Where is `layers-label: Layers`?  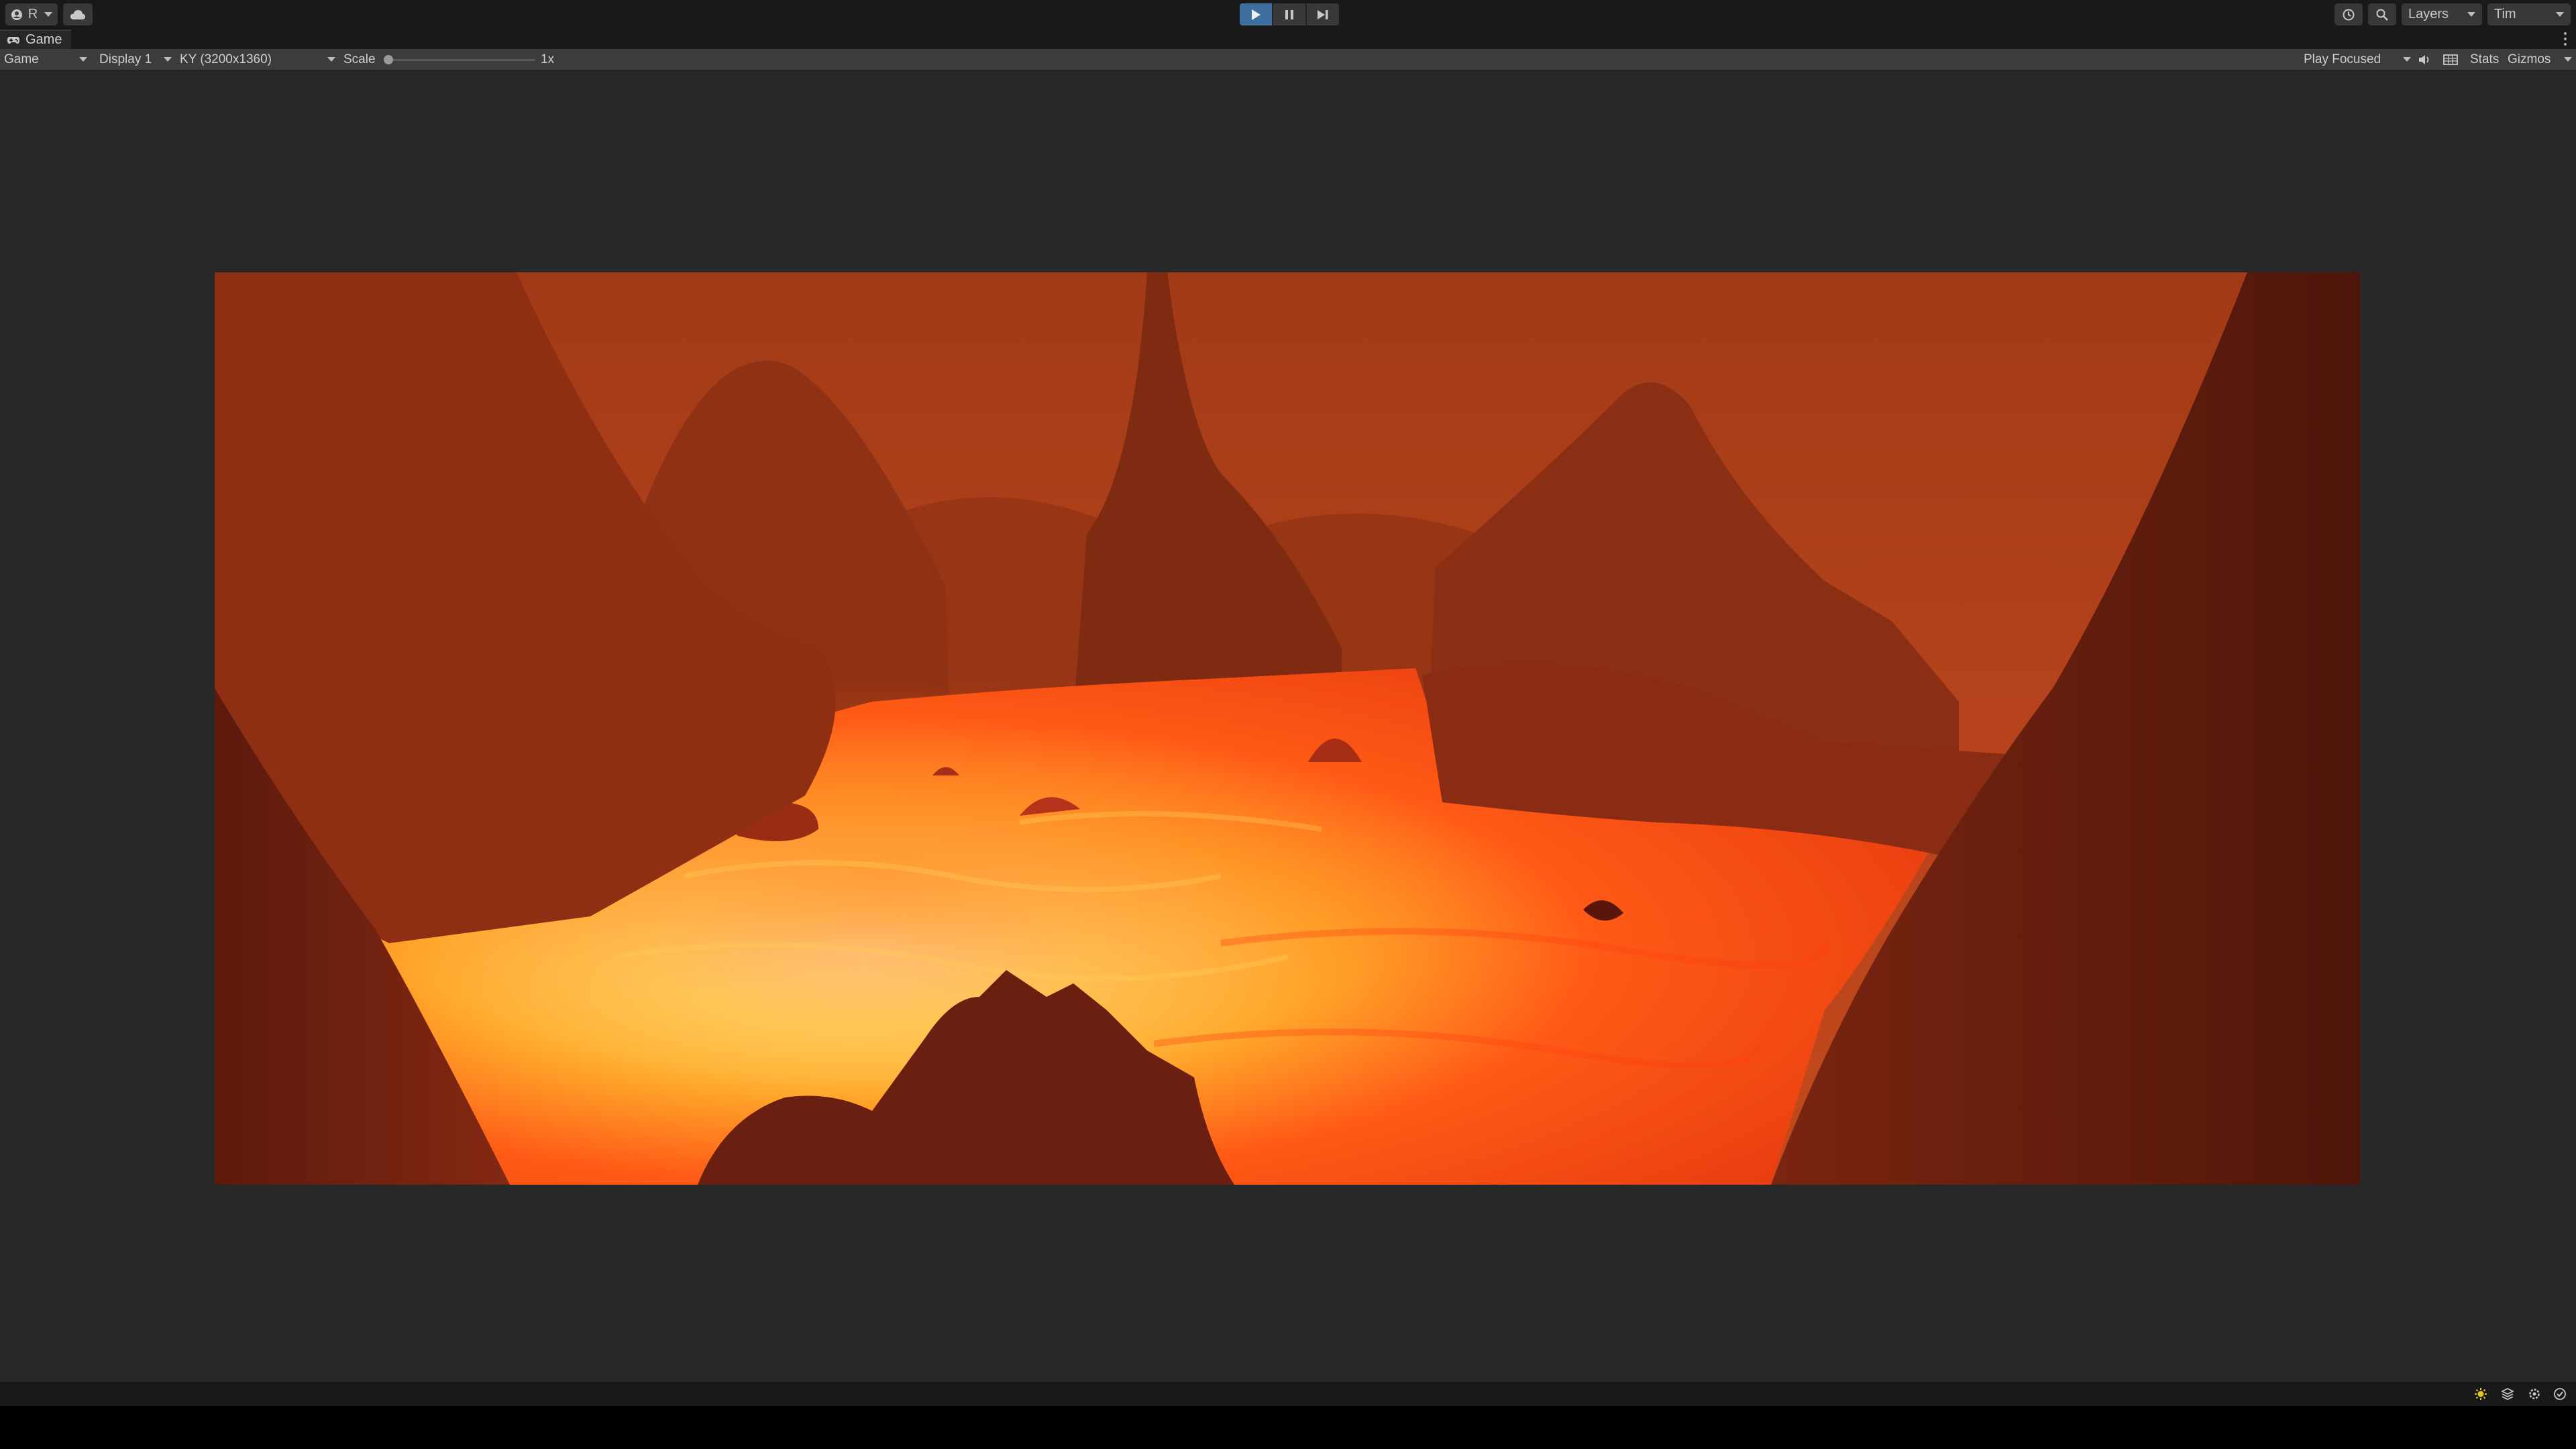 layers-label: Layers is located at coordinates (2428, 14).